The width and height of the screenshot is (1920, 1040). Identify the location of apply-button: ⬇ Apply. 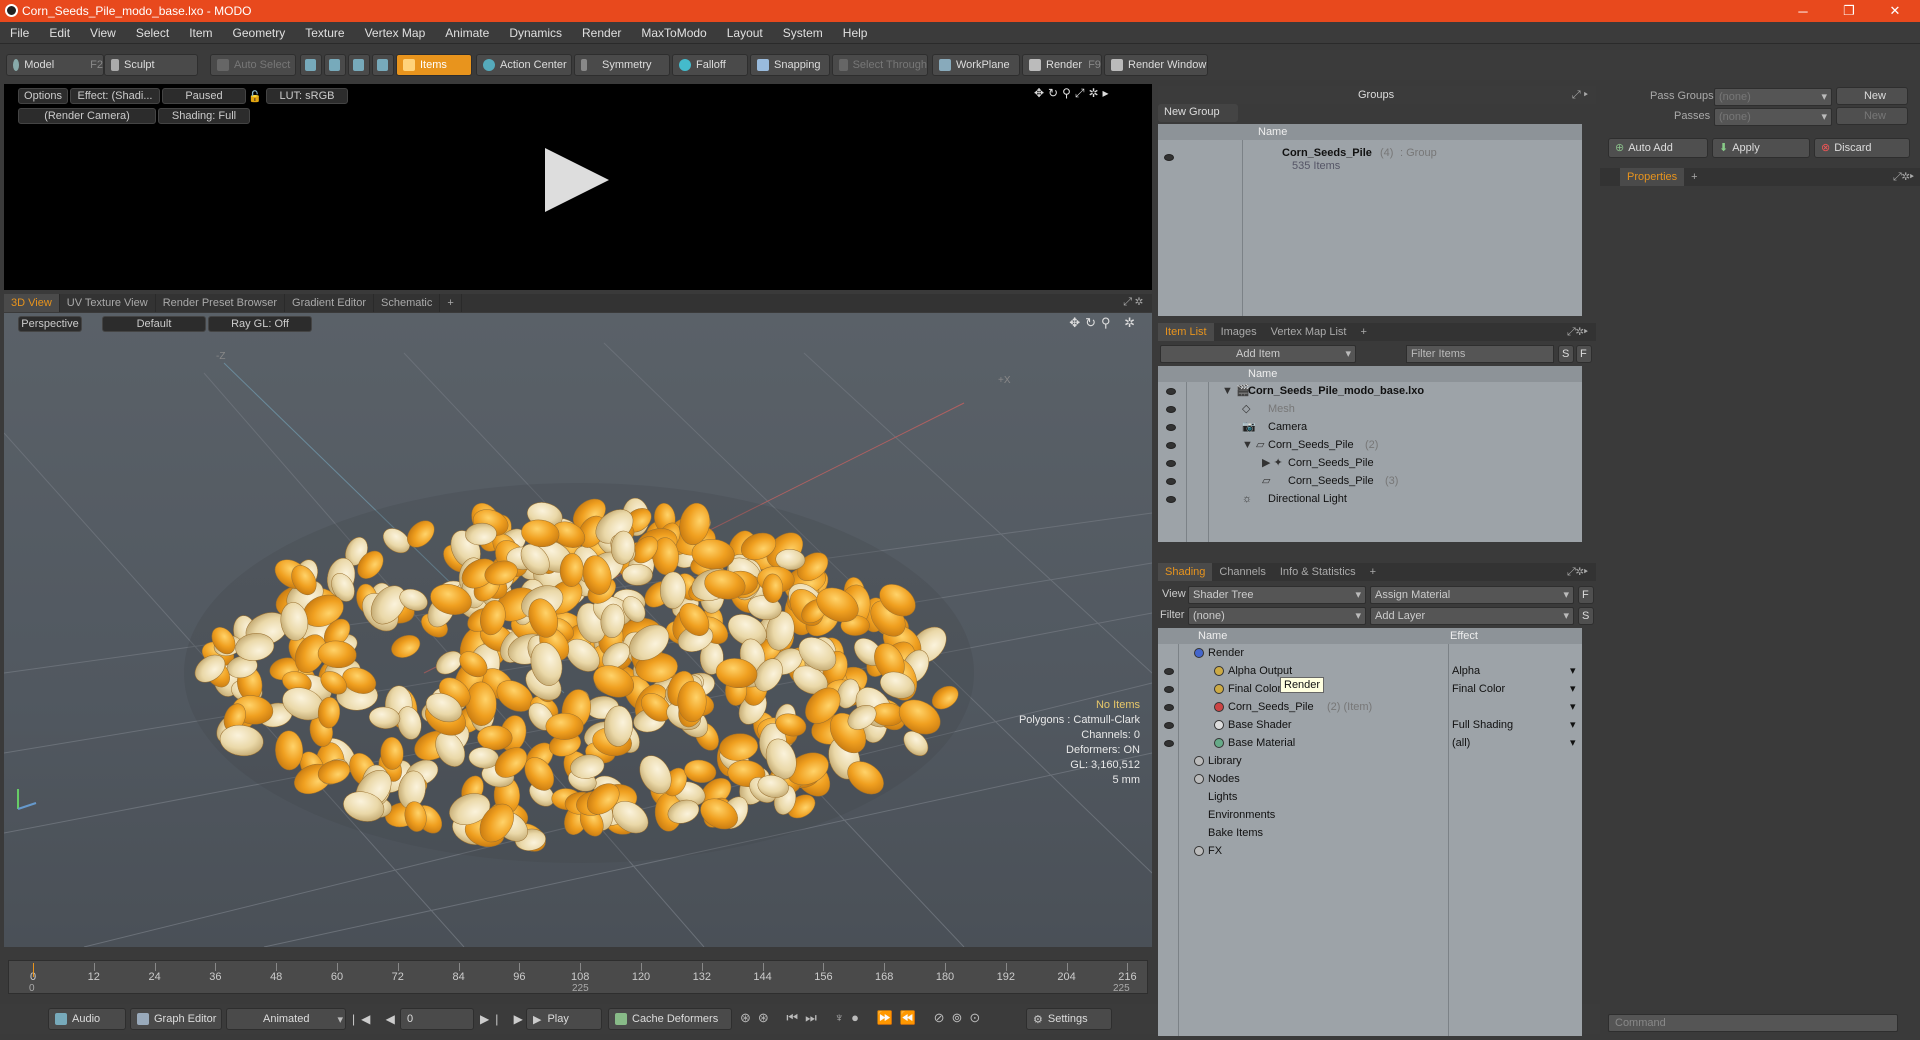
(1761, 148).